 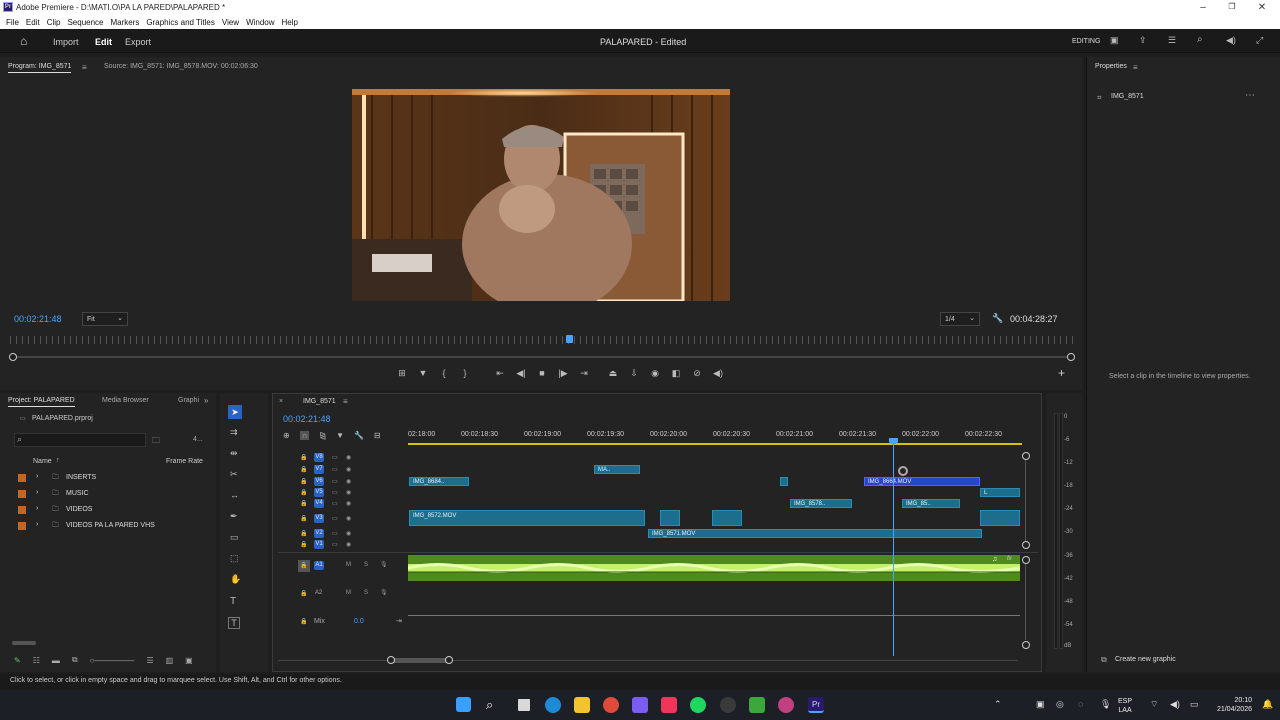 I want to click on program-tab: Program: IMG_8571, so click(x=40, y=68).